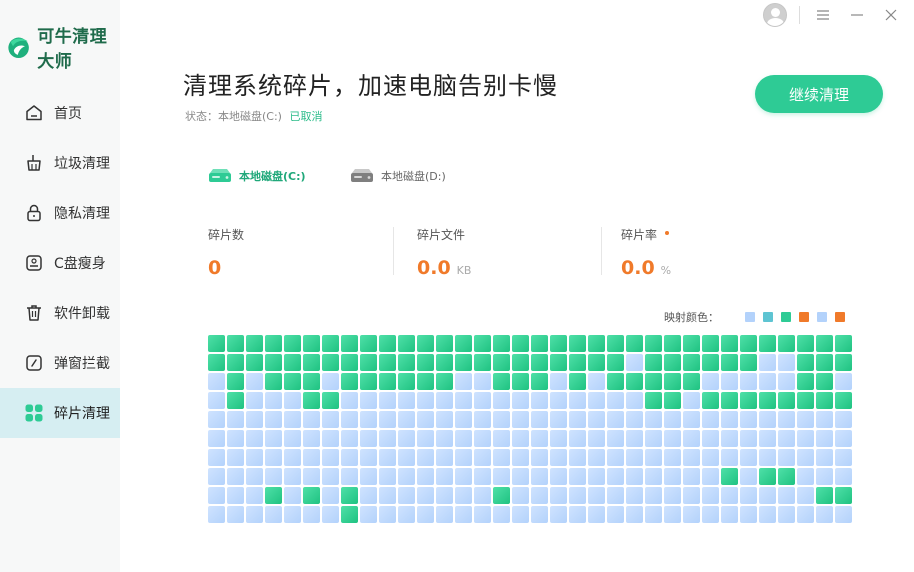  Describe the element at coordinates (34, 163) in the screenshot. I see `broom-icon` at that location.